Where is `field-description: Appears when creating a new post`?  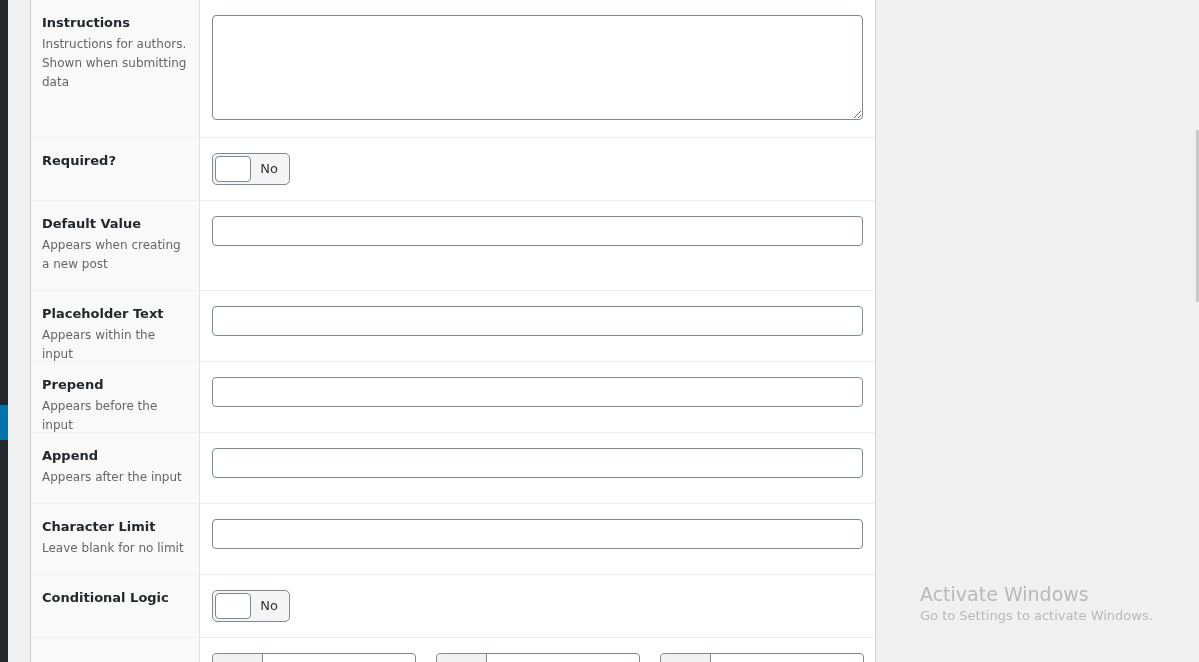
field-description: Appears when creating a new post is located at coordinates (112, 255).